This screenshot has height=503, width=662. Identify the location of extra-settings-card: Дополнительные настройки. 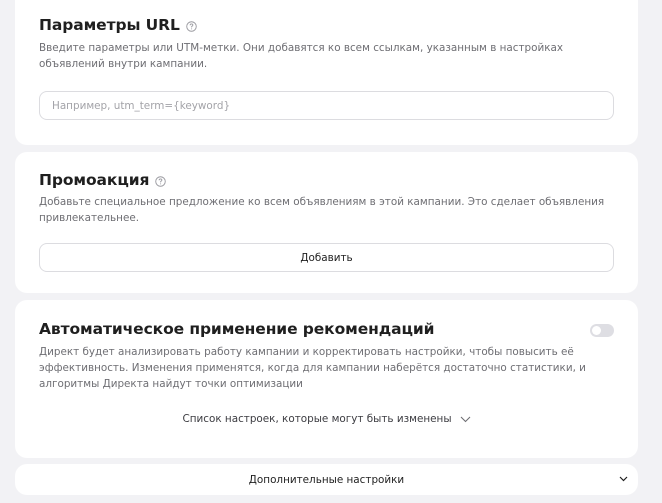
(326, 479).